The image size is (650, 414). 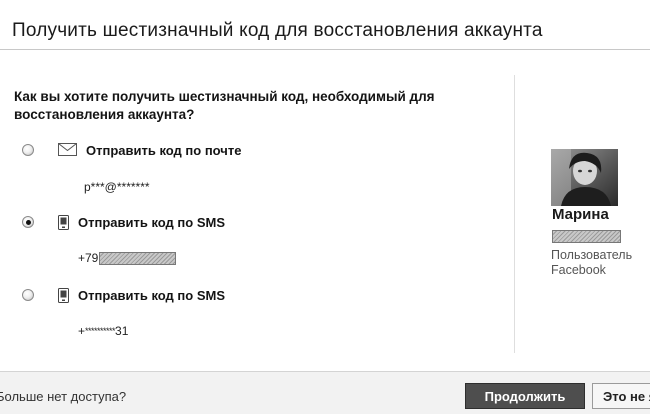 I want to click on column-divider, so click(x=514, y=214).